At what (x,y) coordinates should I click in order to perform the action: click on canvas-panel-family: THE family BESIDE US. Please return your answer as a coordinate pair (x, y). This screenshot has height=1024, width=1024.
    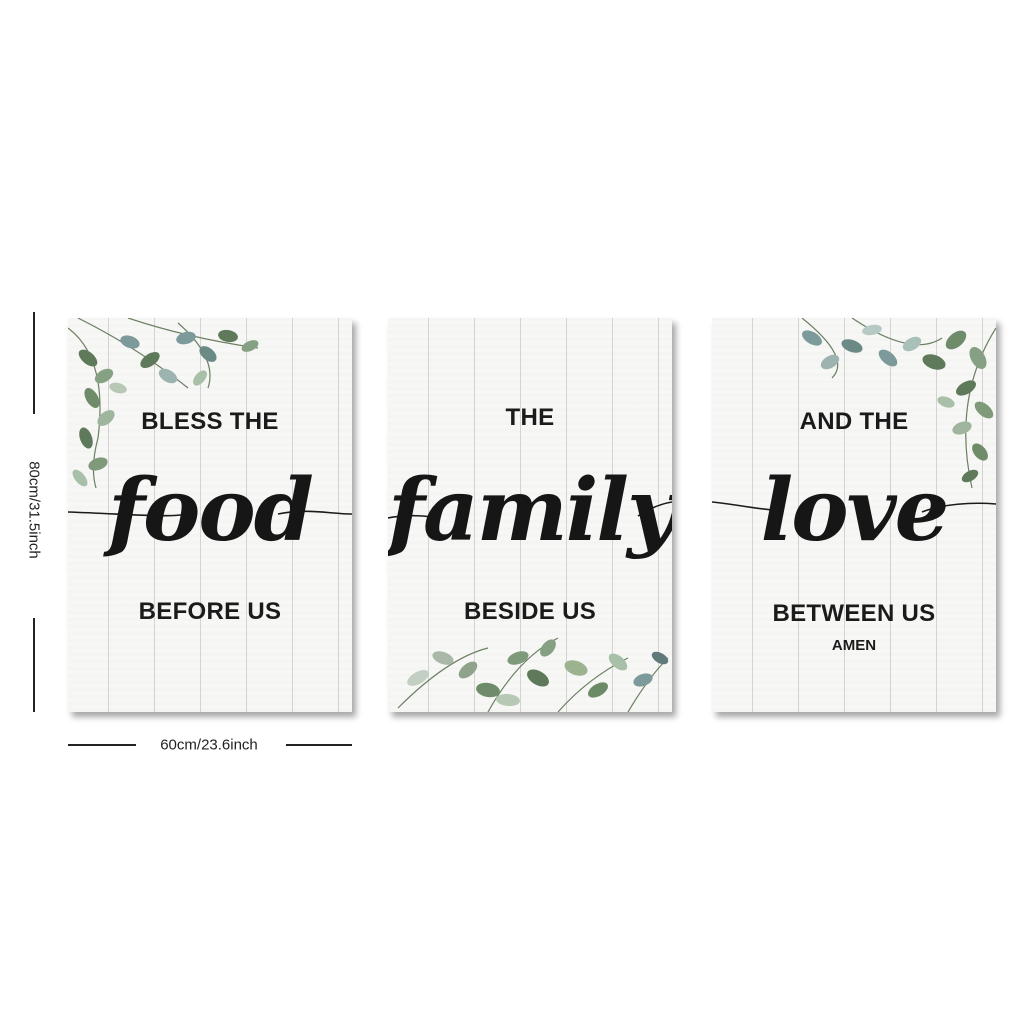
    Looking at the image, I should click on (530, 515).